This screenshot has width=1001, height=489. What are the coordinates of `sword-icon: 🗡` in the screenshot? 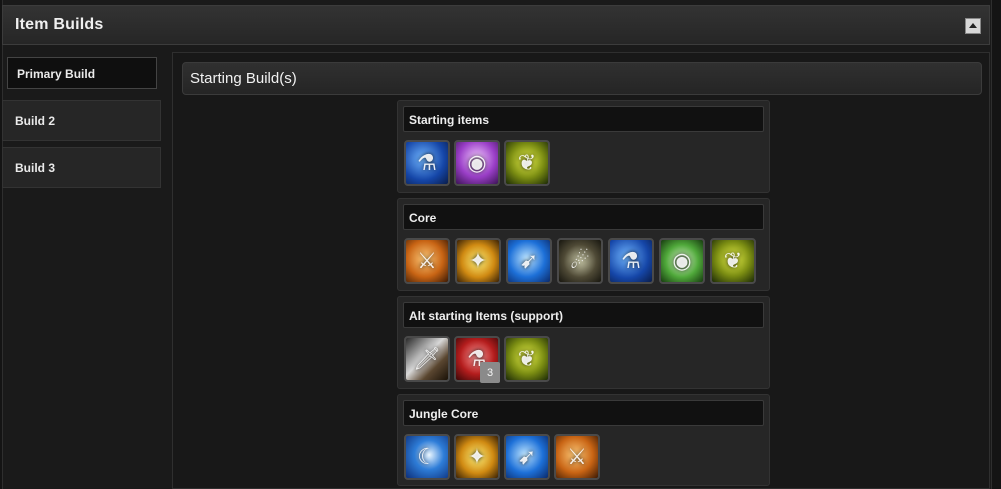 It's located at (427, 359).